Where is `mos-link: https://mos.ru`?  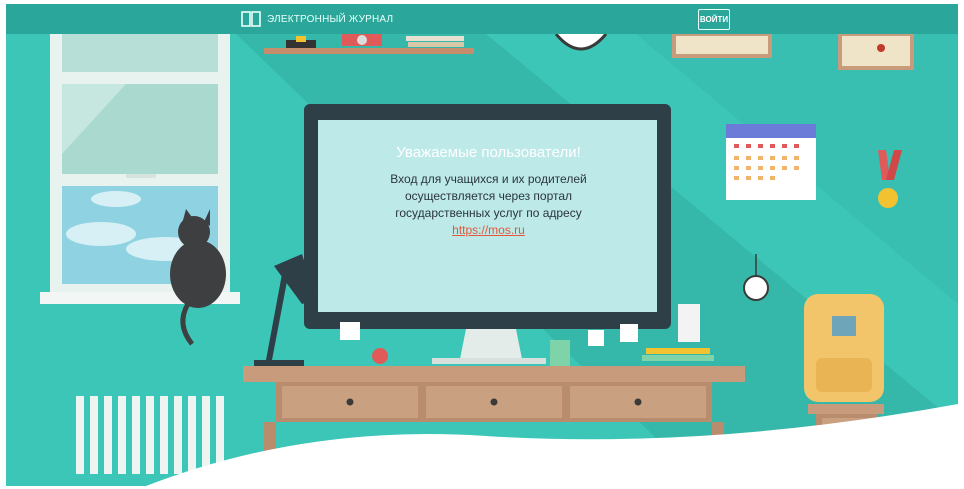 mos-link: https://mos.ru is located at coordinates (488, 230).